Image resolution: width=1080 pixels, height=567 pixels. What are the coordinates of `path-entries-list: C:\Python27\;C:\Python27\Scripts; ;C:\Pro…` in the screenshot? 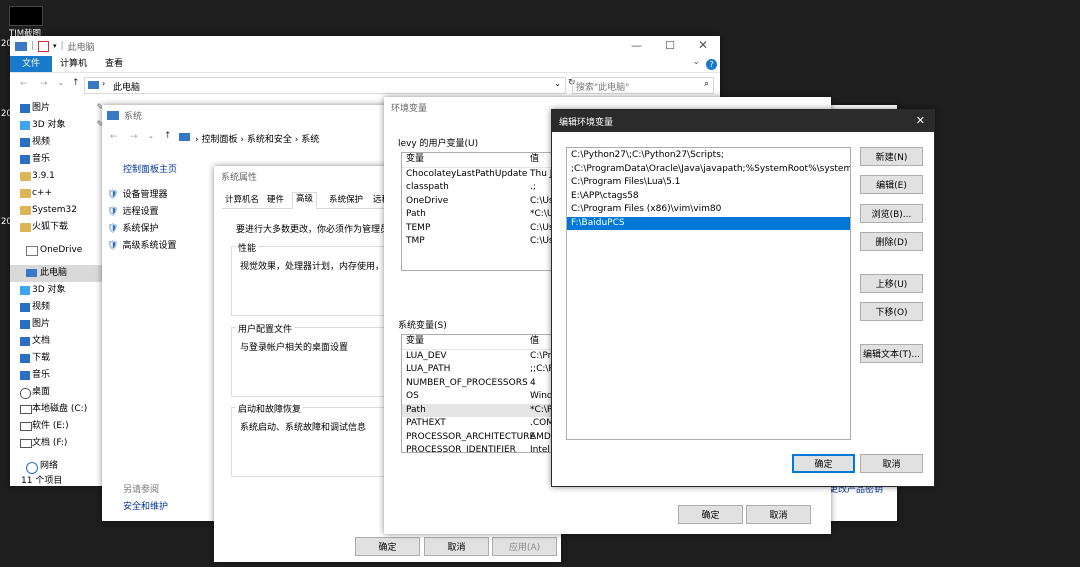 It's located at (708, 293).